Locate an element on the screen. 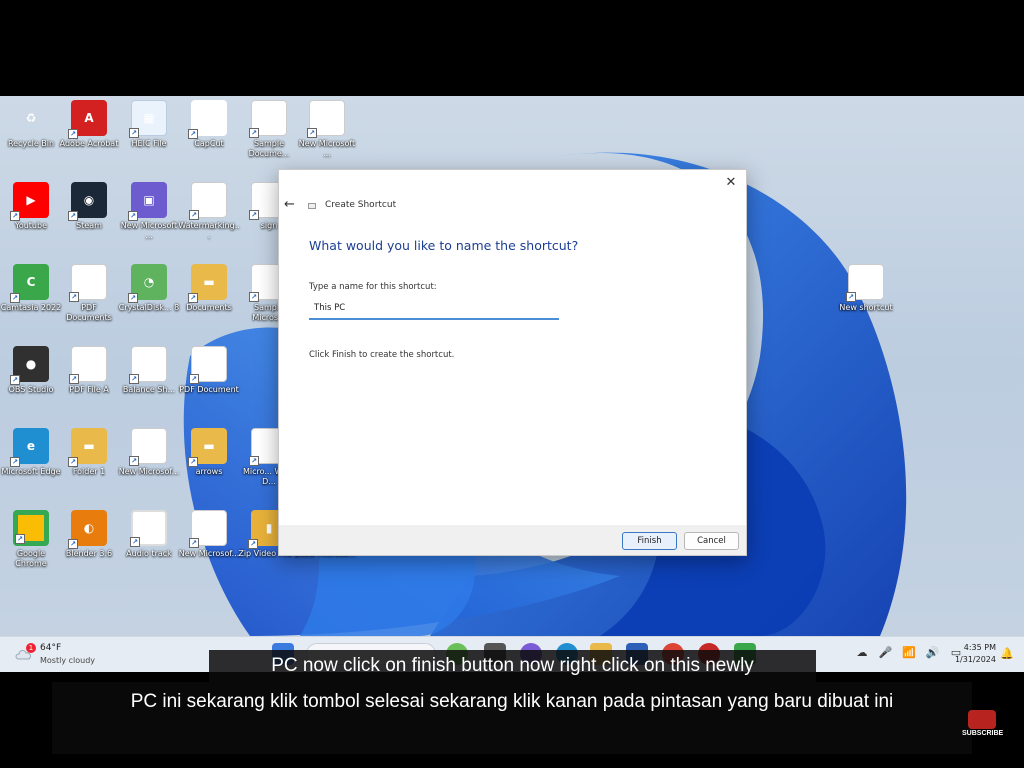 Image resolution: width=1024 pixels, height=768 pixels. folder-1-icon: ▬ ↗ is located at coordinates (87, 447).